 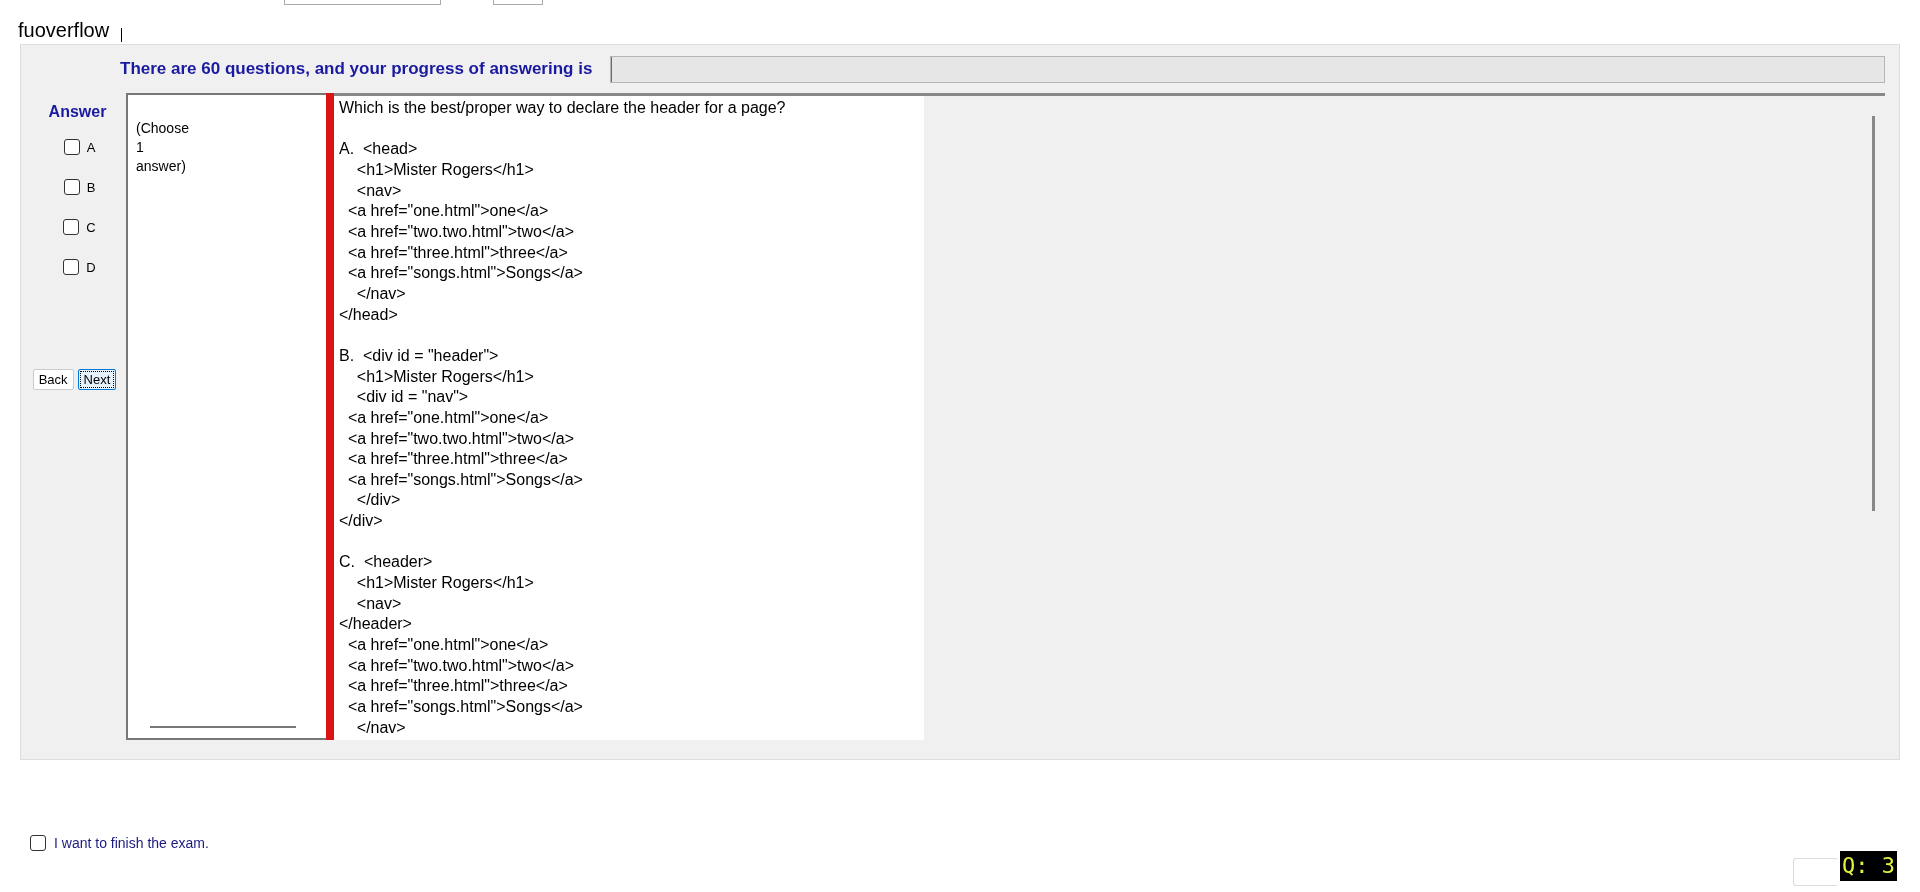 What do you see at coordinates (91, 267) in the screenshot?
I see `option-label: D` at bounding box center [91, 267].